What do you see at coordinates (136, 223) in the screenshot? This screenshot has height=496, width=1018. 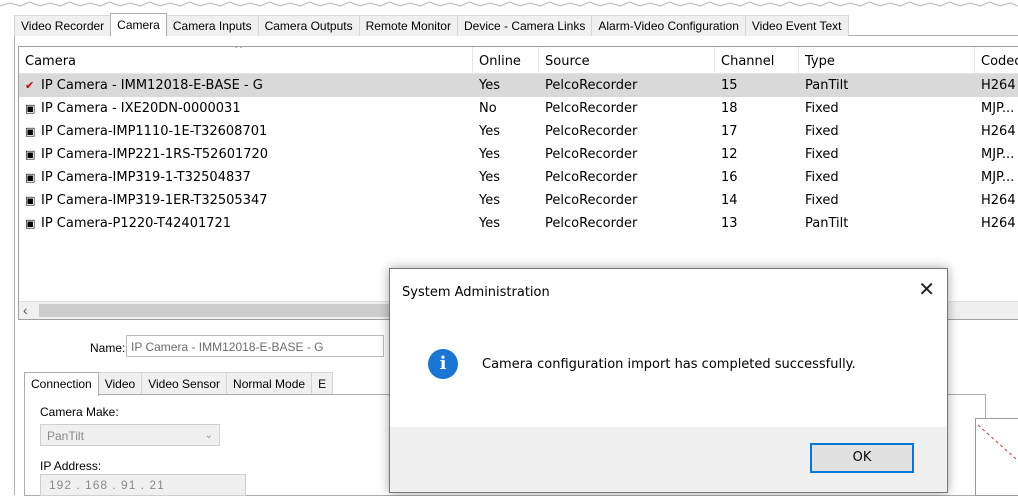 I see `cell-text: IP Camera-P1220-T42401721` at bounding box center [136, 223].